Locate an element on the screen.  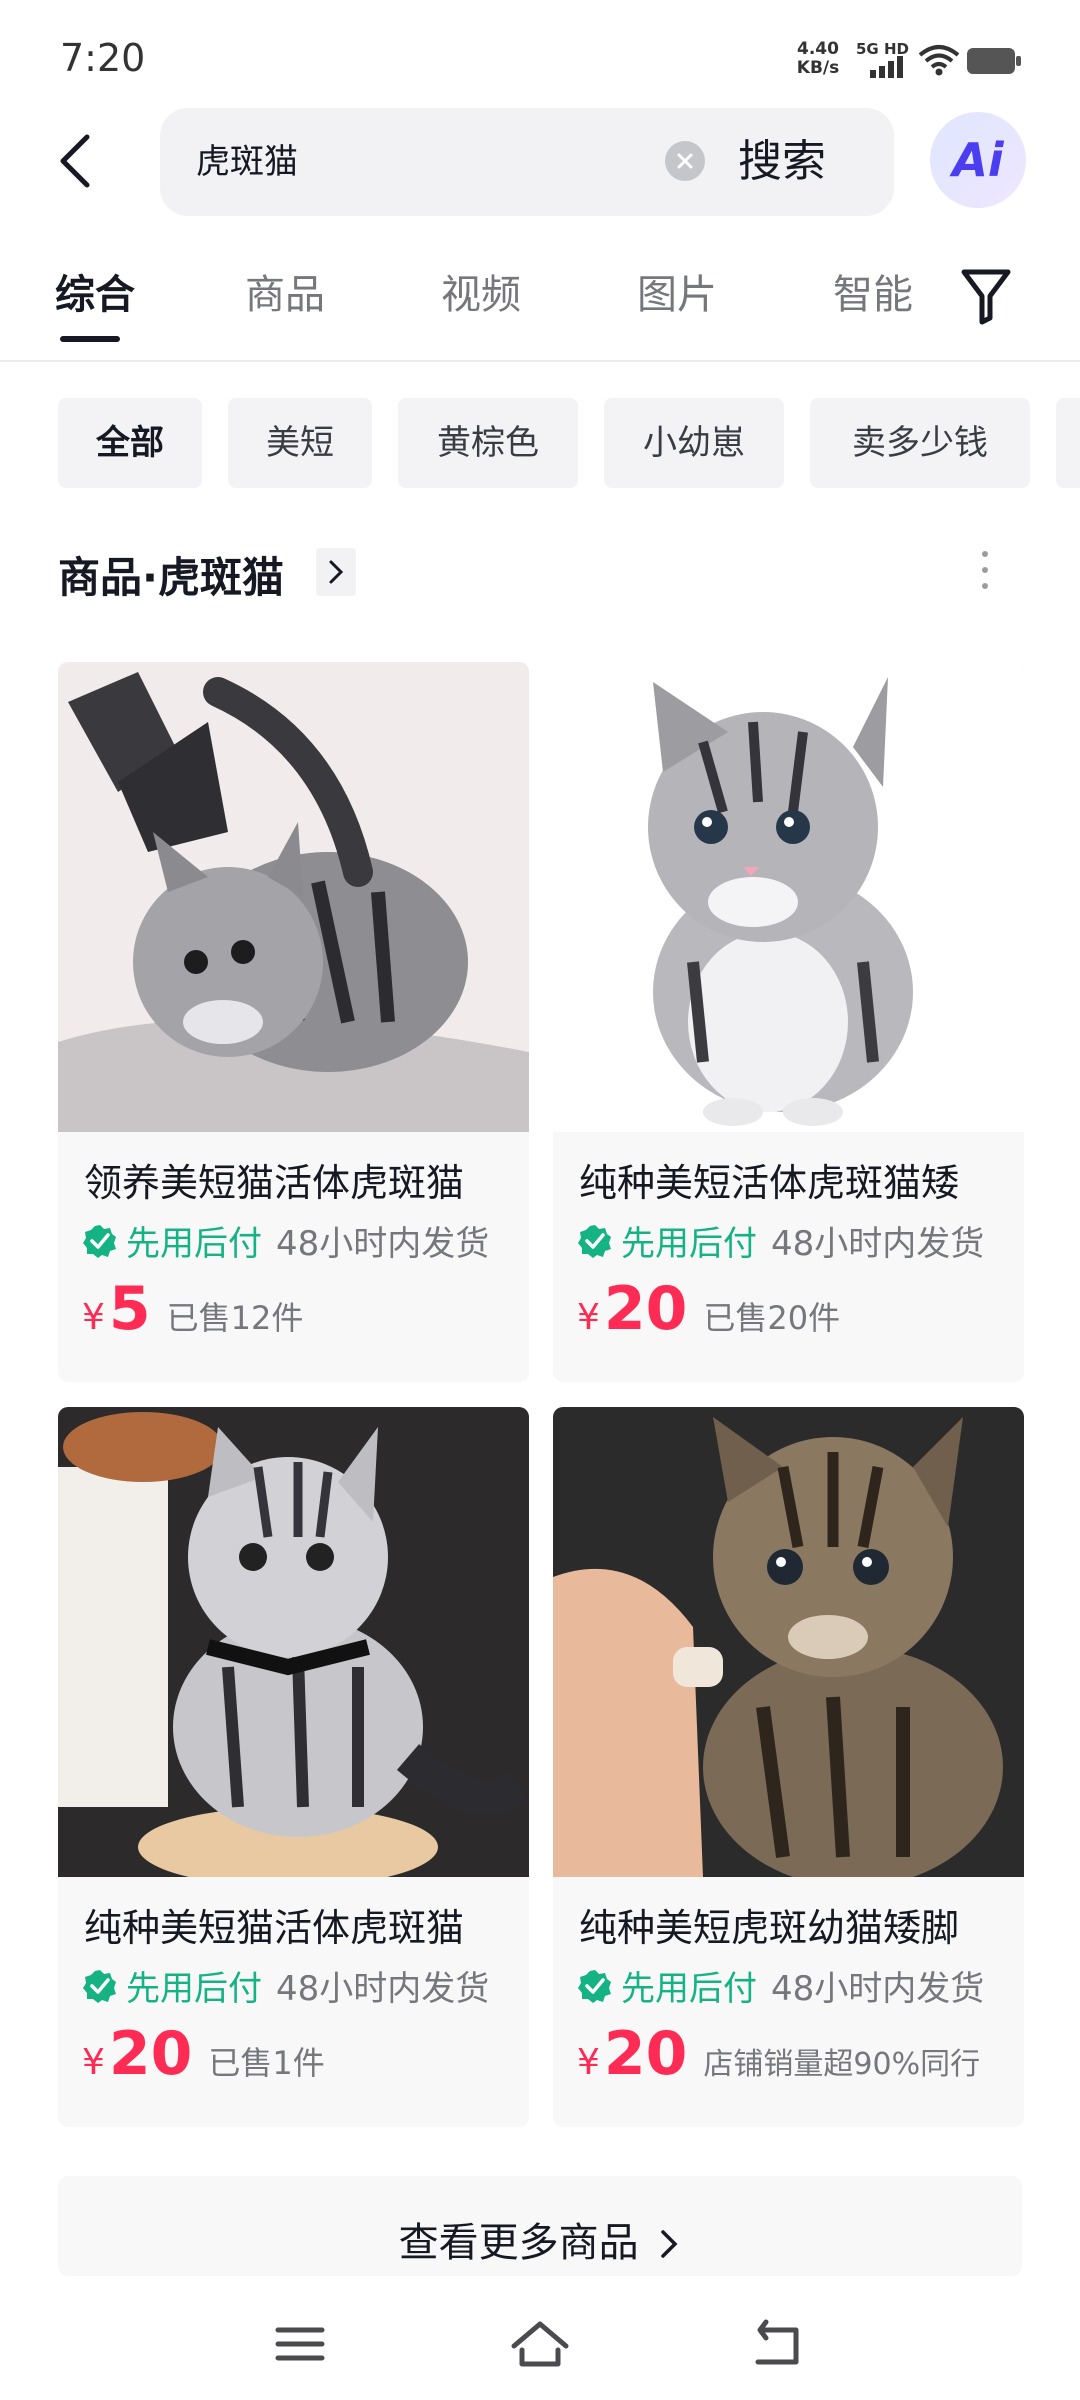
network-speed: 4.40 KB/s is located at coordinates (818, 59).